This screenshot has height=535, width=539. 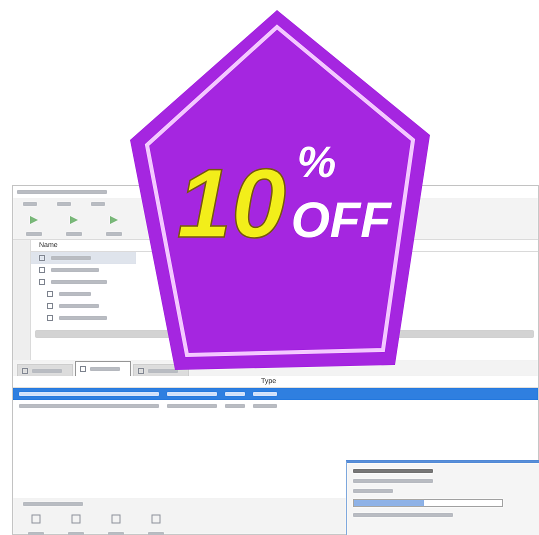 What do you see at coordinates (275, 394) in the screenshot?
I see `backup-row` at bounding box center [275, 394].